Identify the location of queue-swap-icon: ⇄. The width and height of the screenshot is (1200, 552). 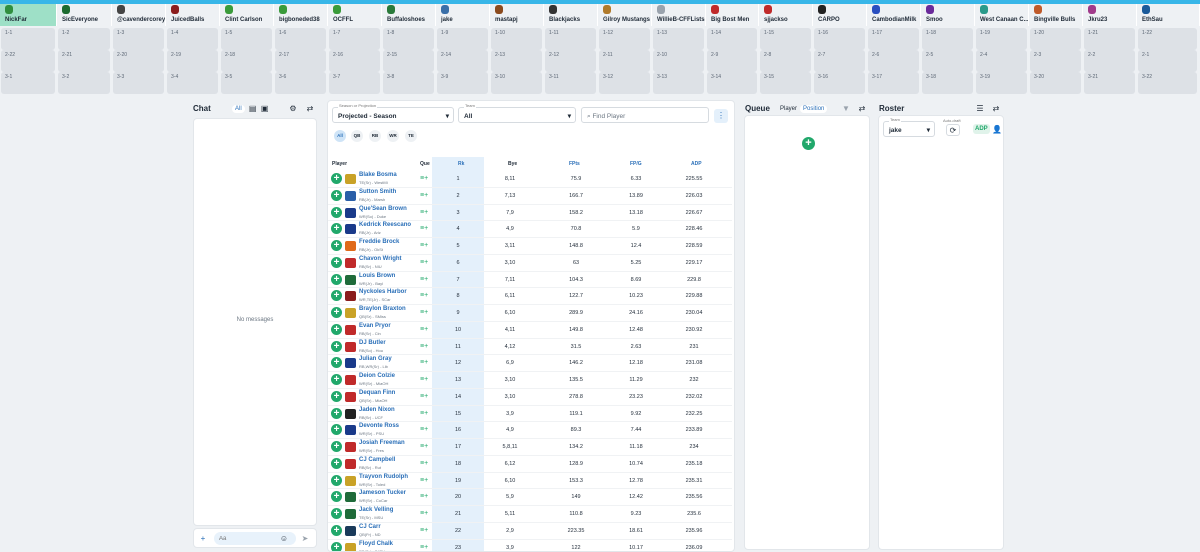
(862, 109).